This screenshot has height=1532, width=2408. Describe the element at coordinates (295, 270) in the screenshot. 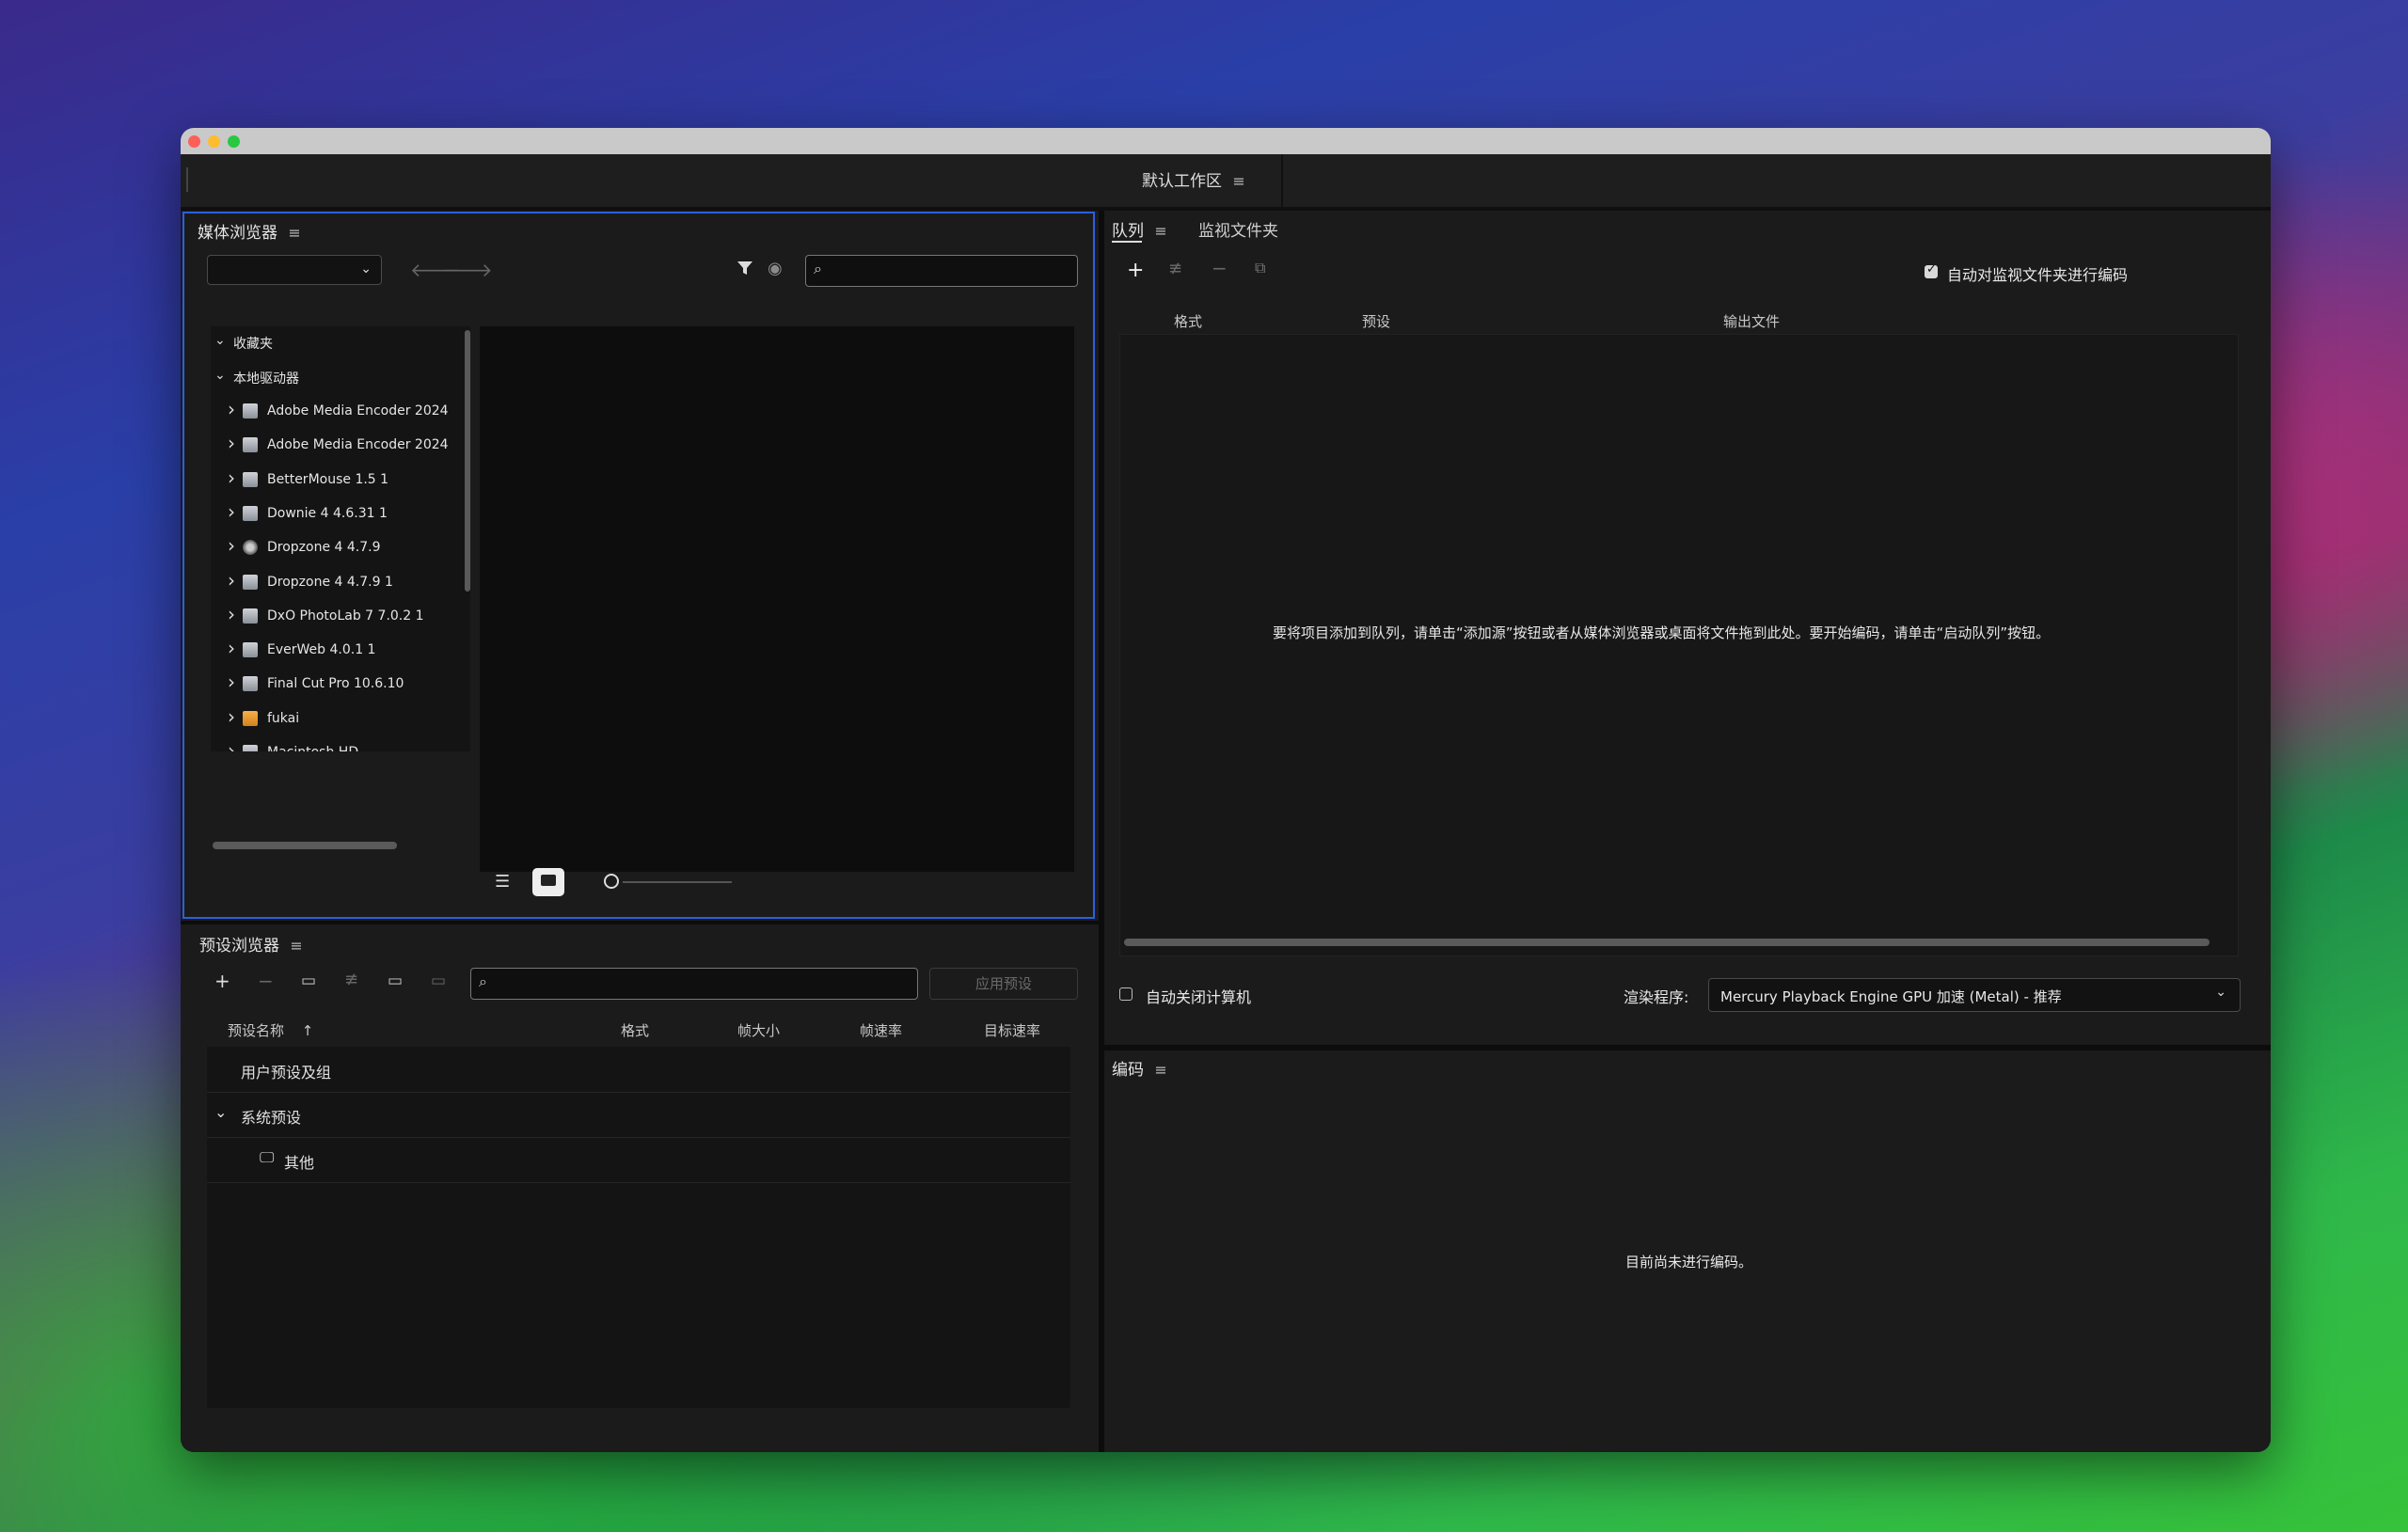

I see `location-dropdown: ⌄` at that location.